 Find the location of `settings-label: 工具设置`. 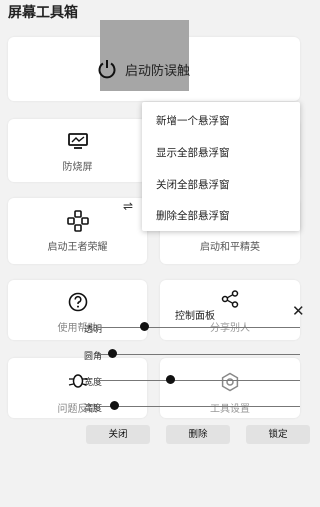

settings-label: 工具设置 is located at coordinates (230, 409).